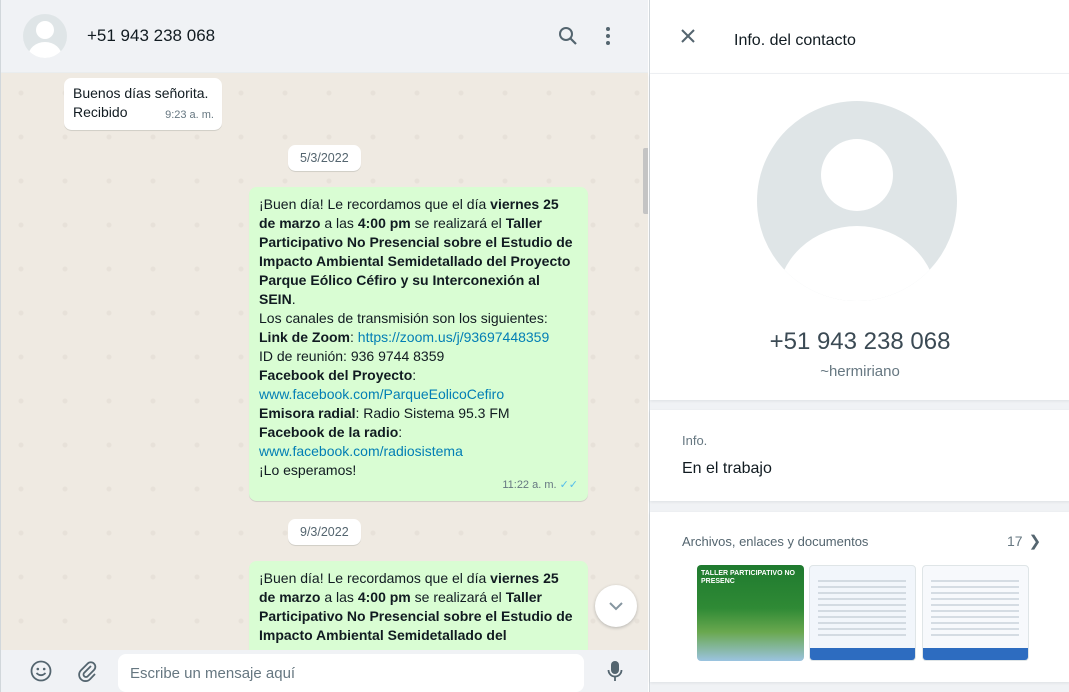 The width and height of the screenshot is (1069, 692). Describe the element at coordinates (338, 375) in the screenshot. I see `message-text: Facebook del Proyecto:` at that location.